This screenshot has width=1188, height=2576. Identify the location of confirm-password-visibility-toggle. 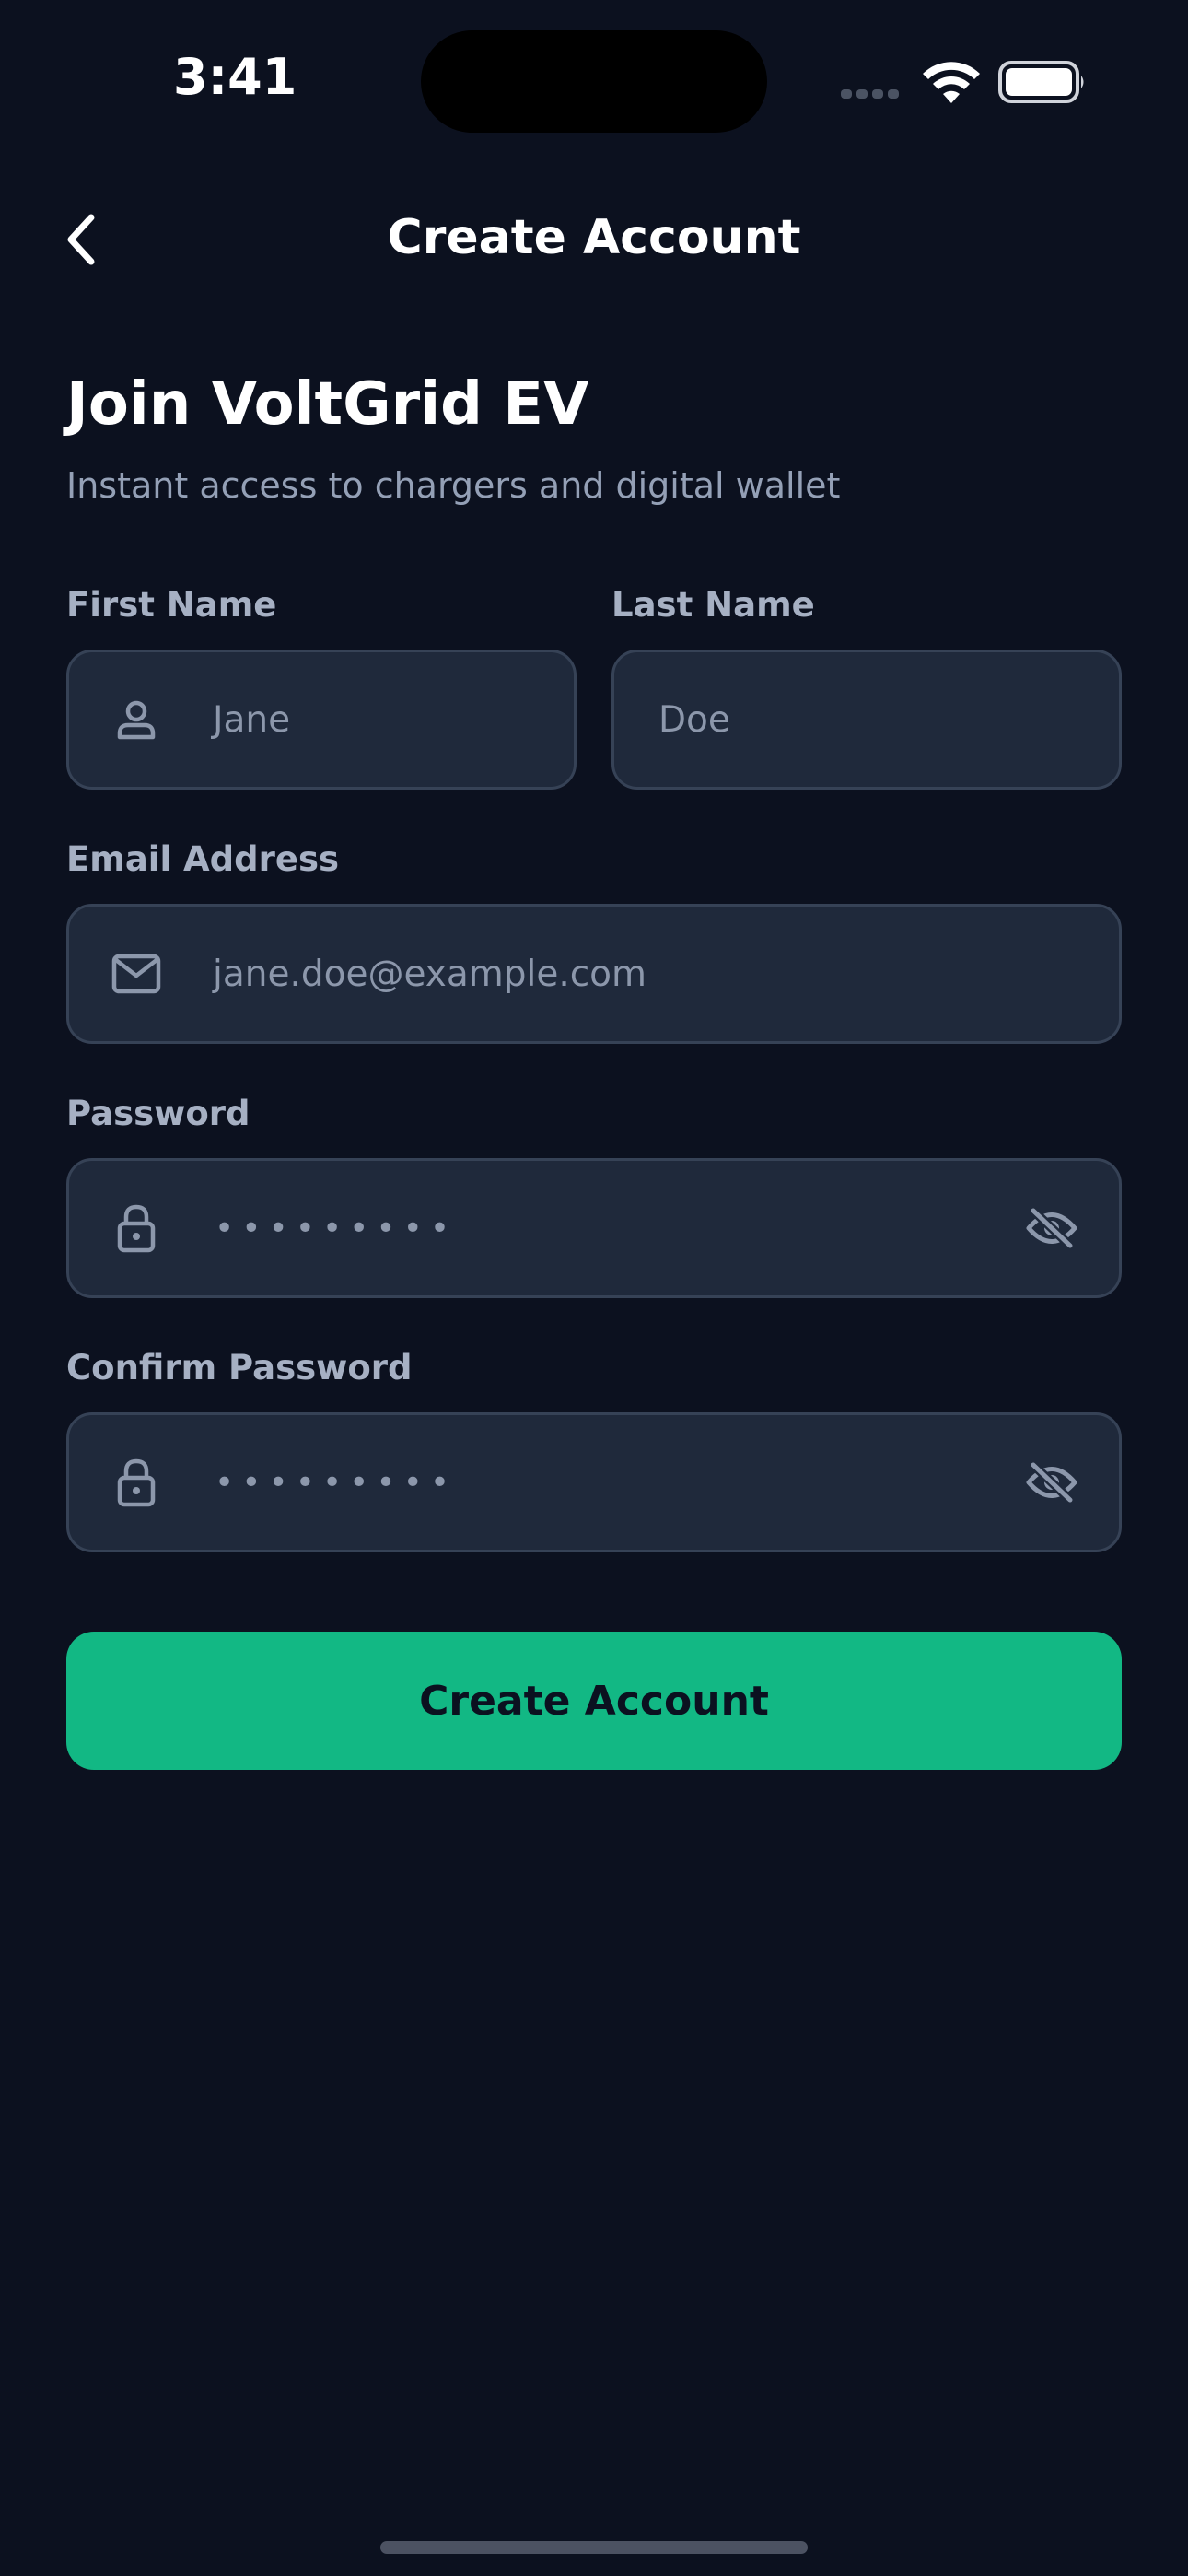
(1051, 1482).